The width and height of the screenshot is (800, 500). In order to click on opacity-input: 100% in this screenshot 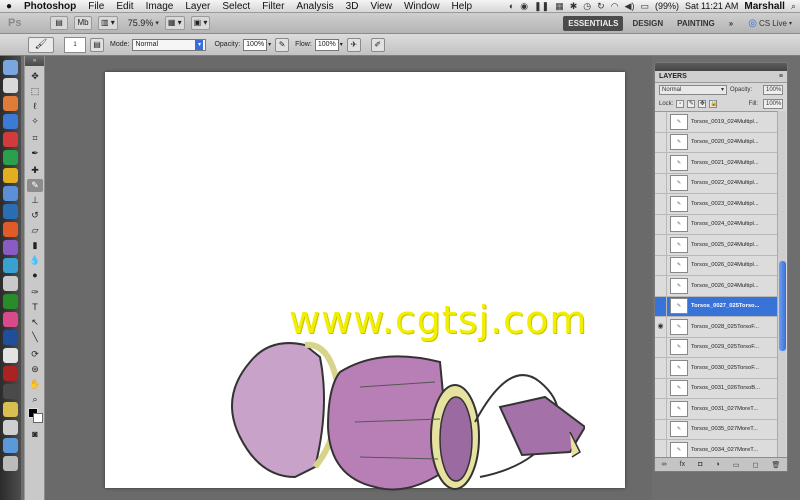, I will do `click(255, 44)`.